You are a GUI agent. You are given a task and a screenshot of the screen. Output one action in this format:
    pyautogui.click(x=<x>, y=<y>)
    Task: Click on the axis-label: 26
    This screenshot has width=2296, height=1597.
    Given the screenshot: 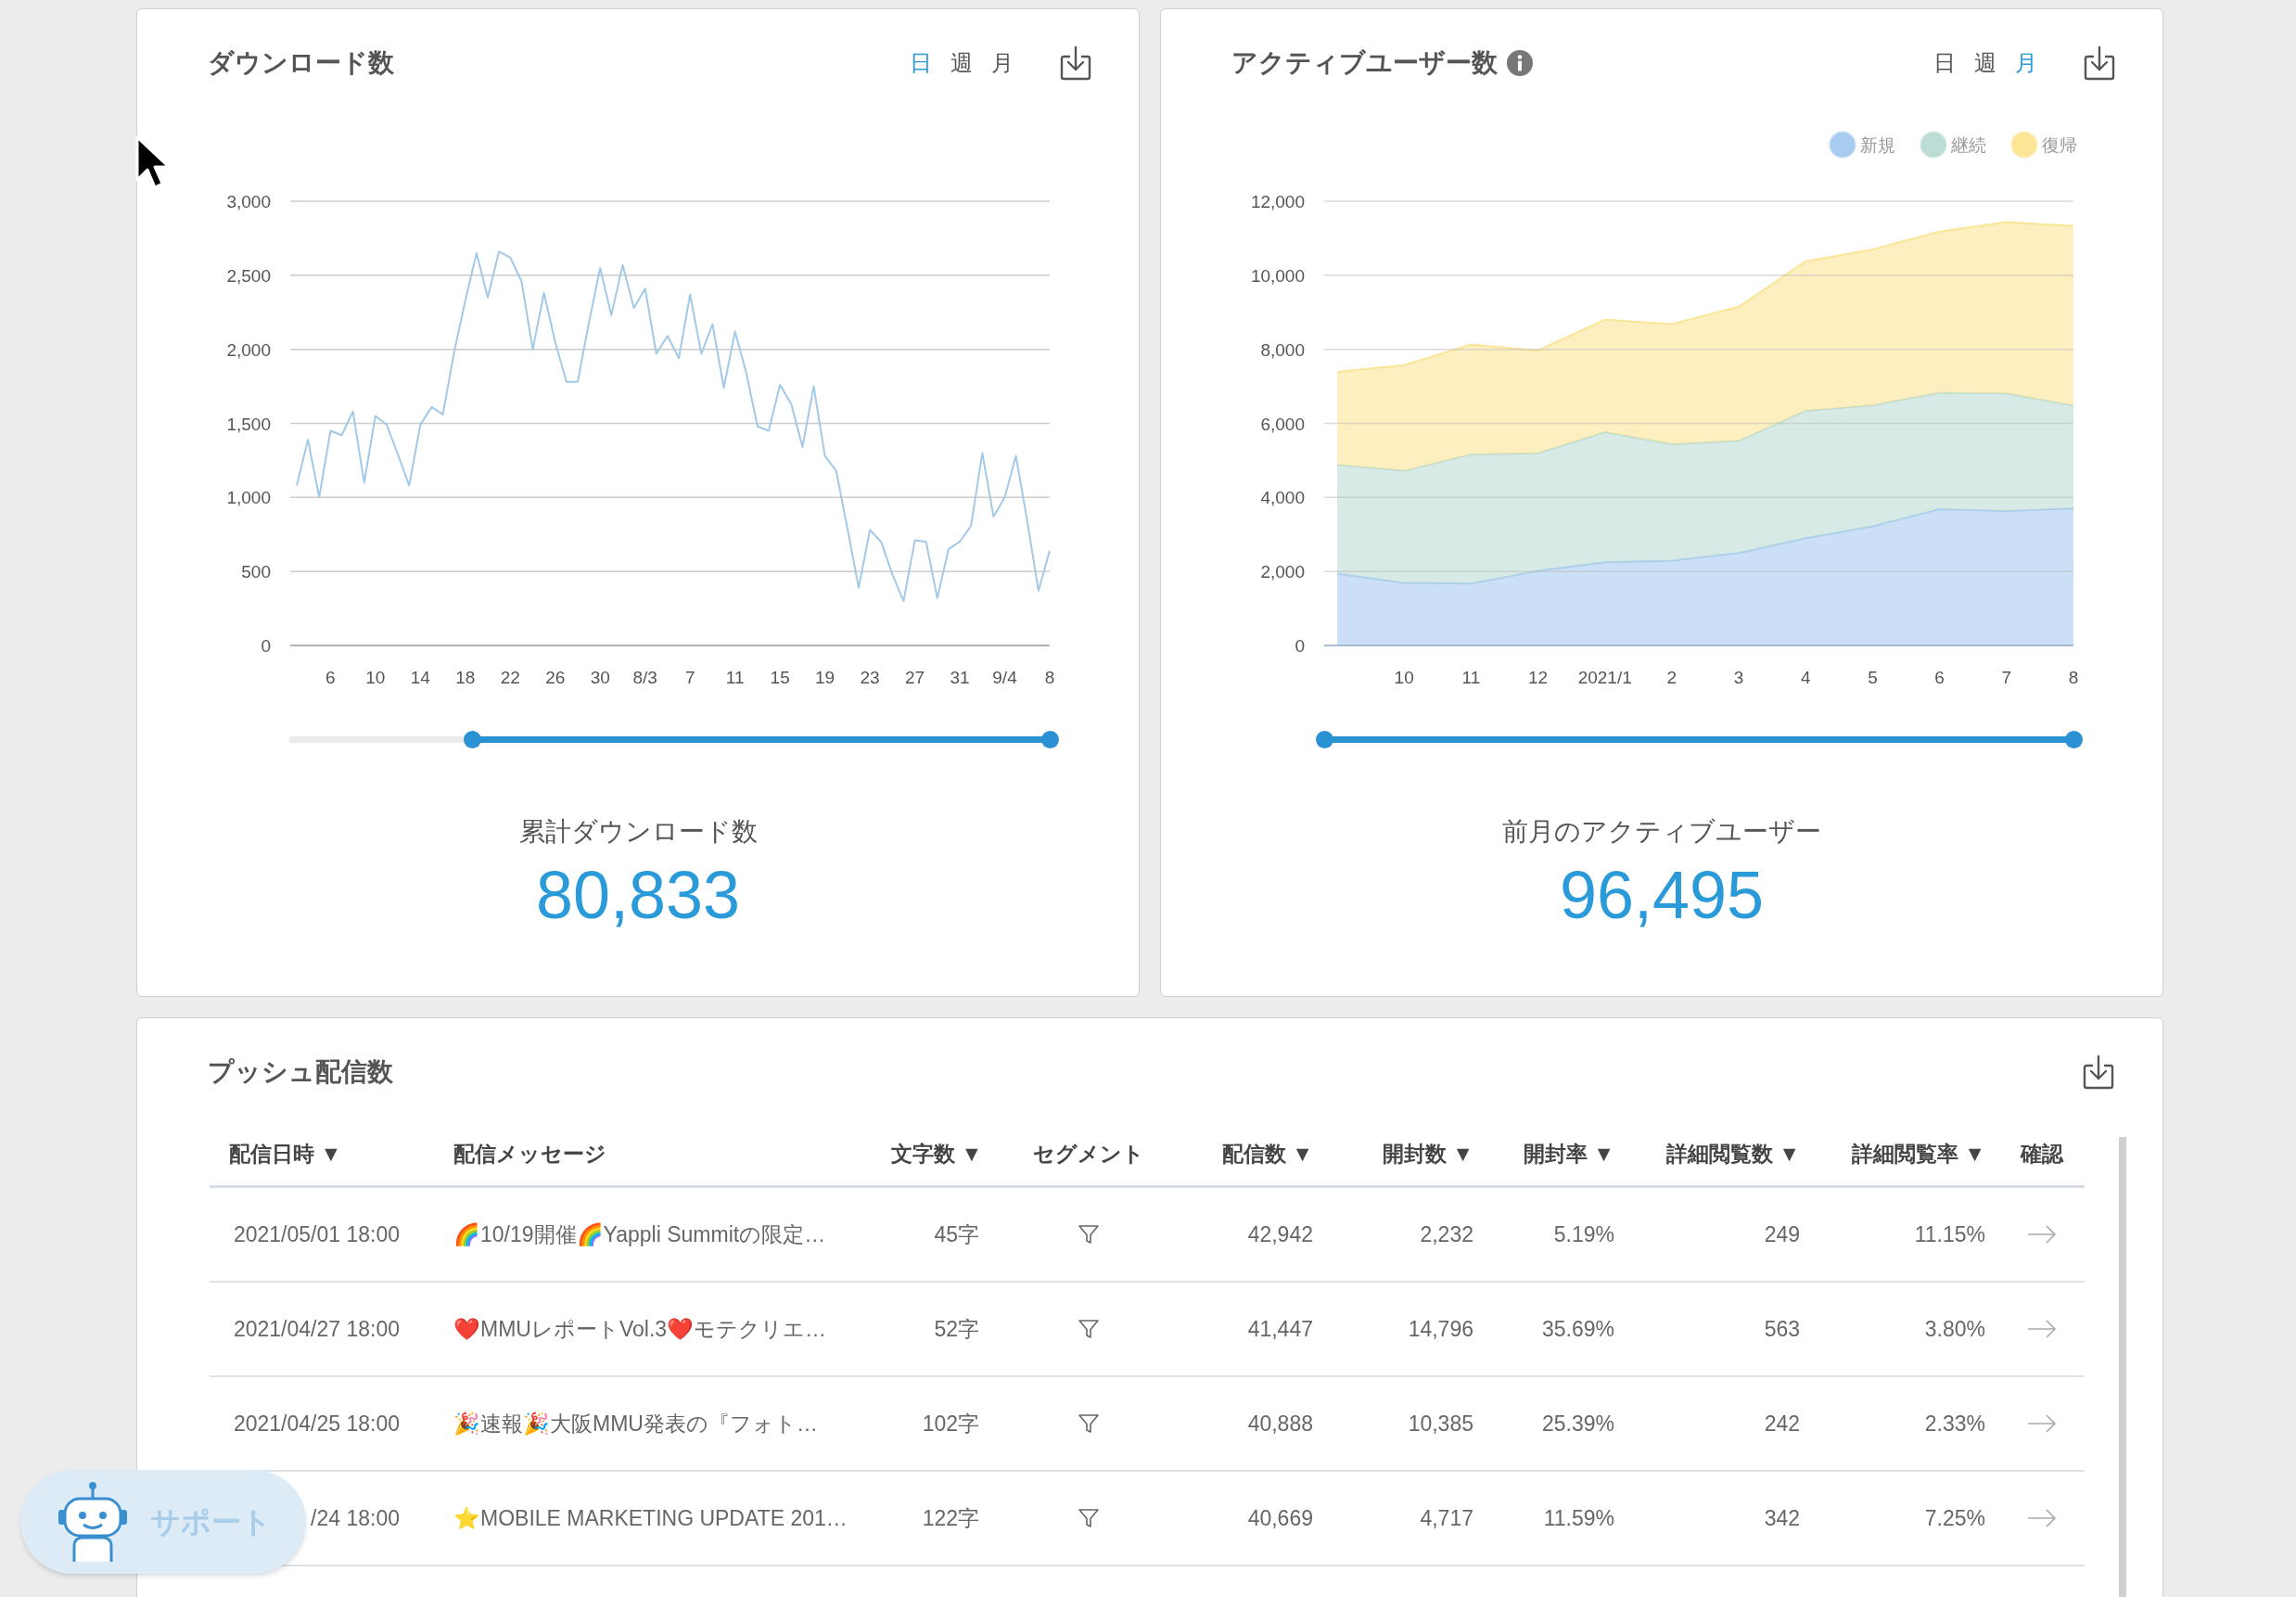 What is the action you would take?
    pyautogui.click(x=555, y=677)
    